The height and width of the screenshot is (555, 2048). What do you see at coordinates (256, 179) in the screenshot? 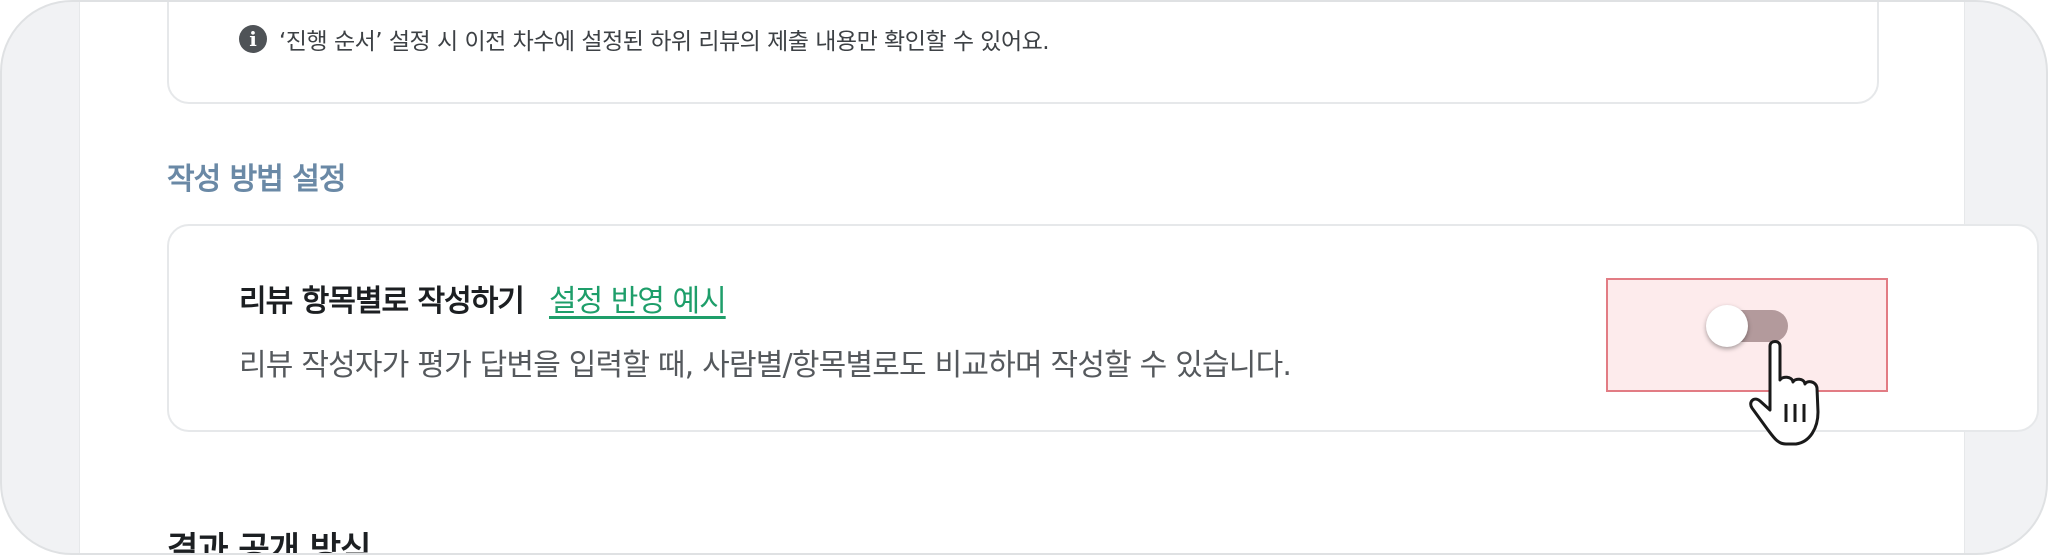
I see `section-title-writing-method: 작성 방법 설정` at bounding box center [256, 179].